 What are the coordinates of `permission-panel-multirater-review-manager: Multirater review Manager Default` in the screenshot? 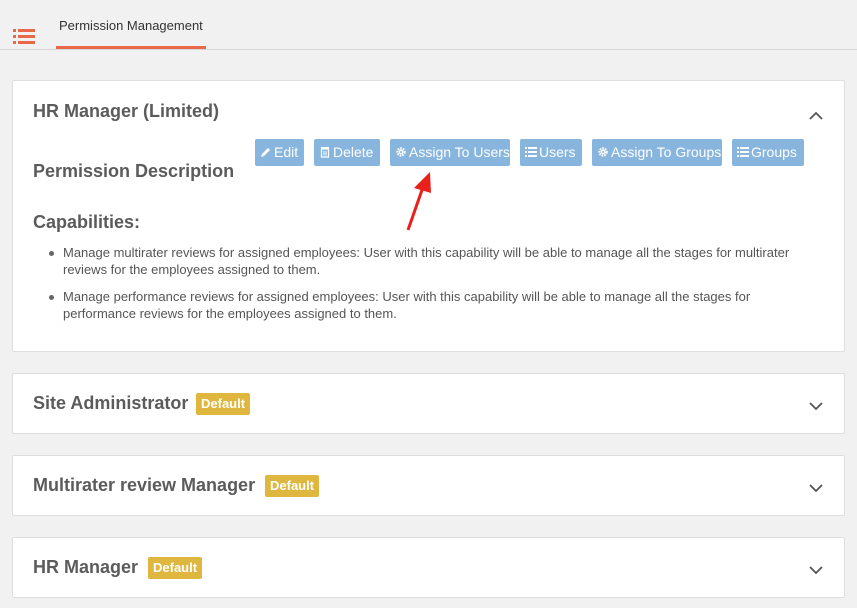 It's located at (428, 485).